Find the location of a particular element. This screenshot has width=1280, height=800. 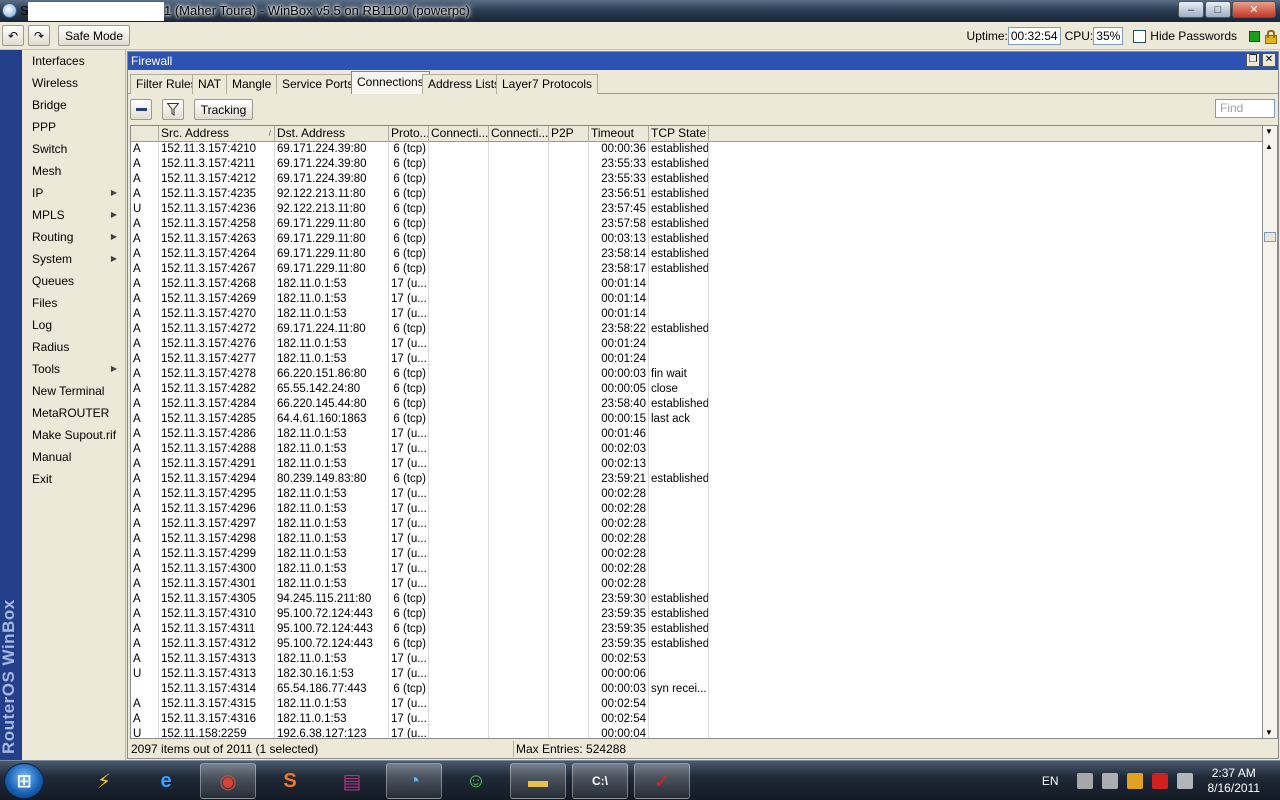

column-header: Timeout is located at coordinates (619, 134).